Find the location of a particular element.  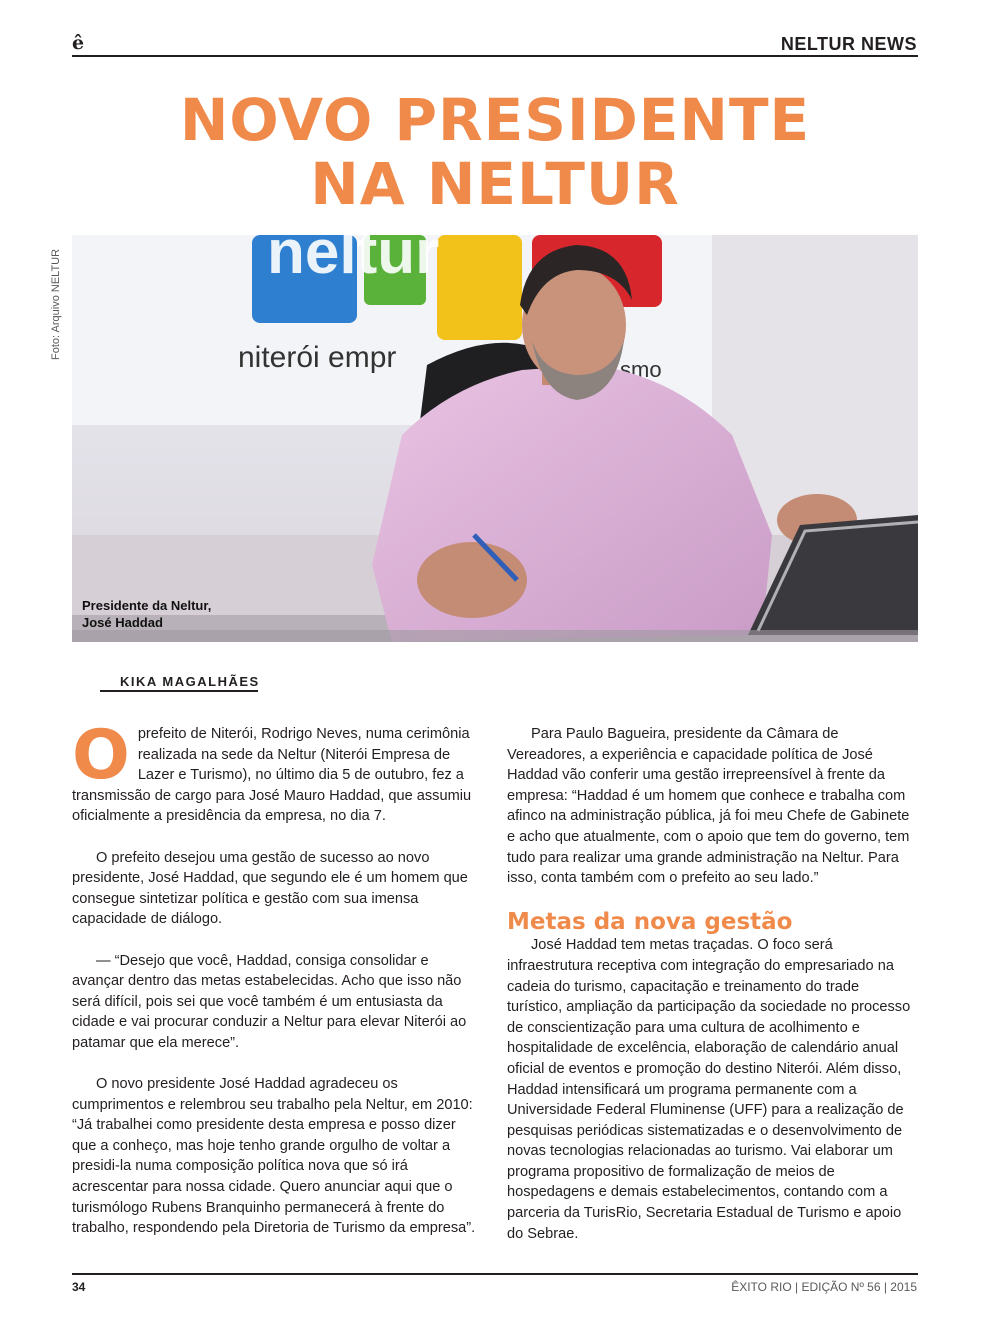

footer-rule is located at coordinates (495, 1274).